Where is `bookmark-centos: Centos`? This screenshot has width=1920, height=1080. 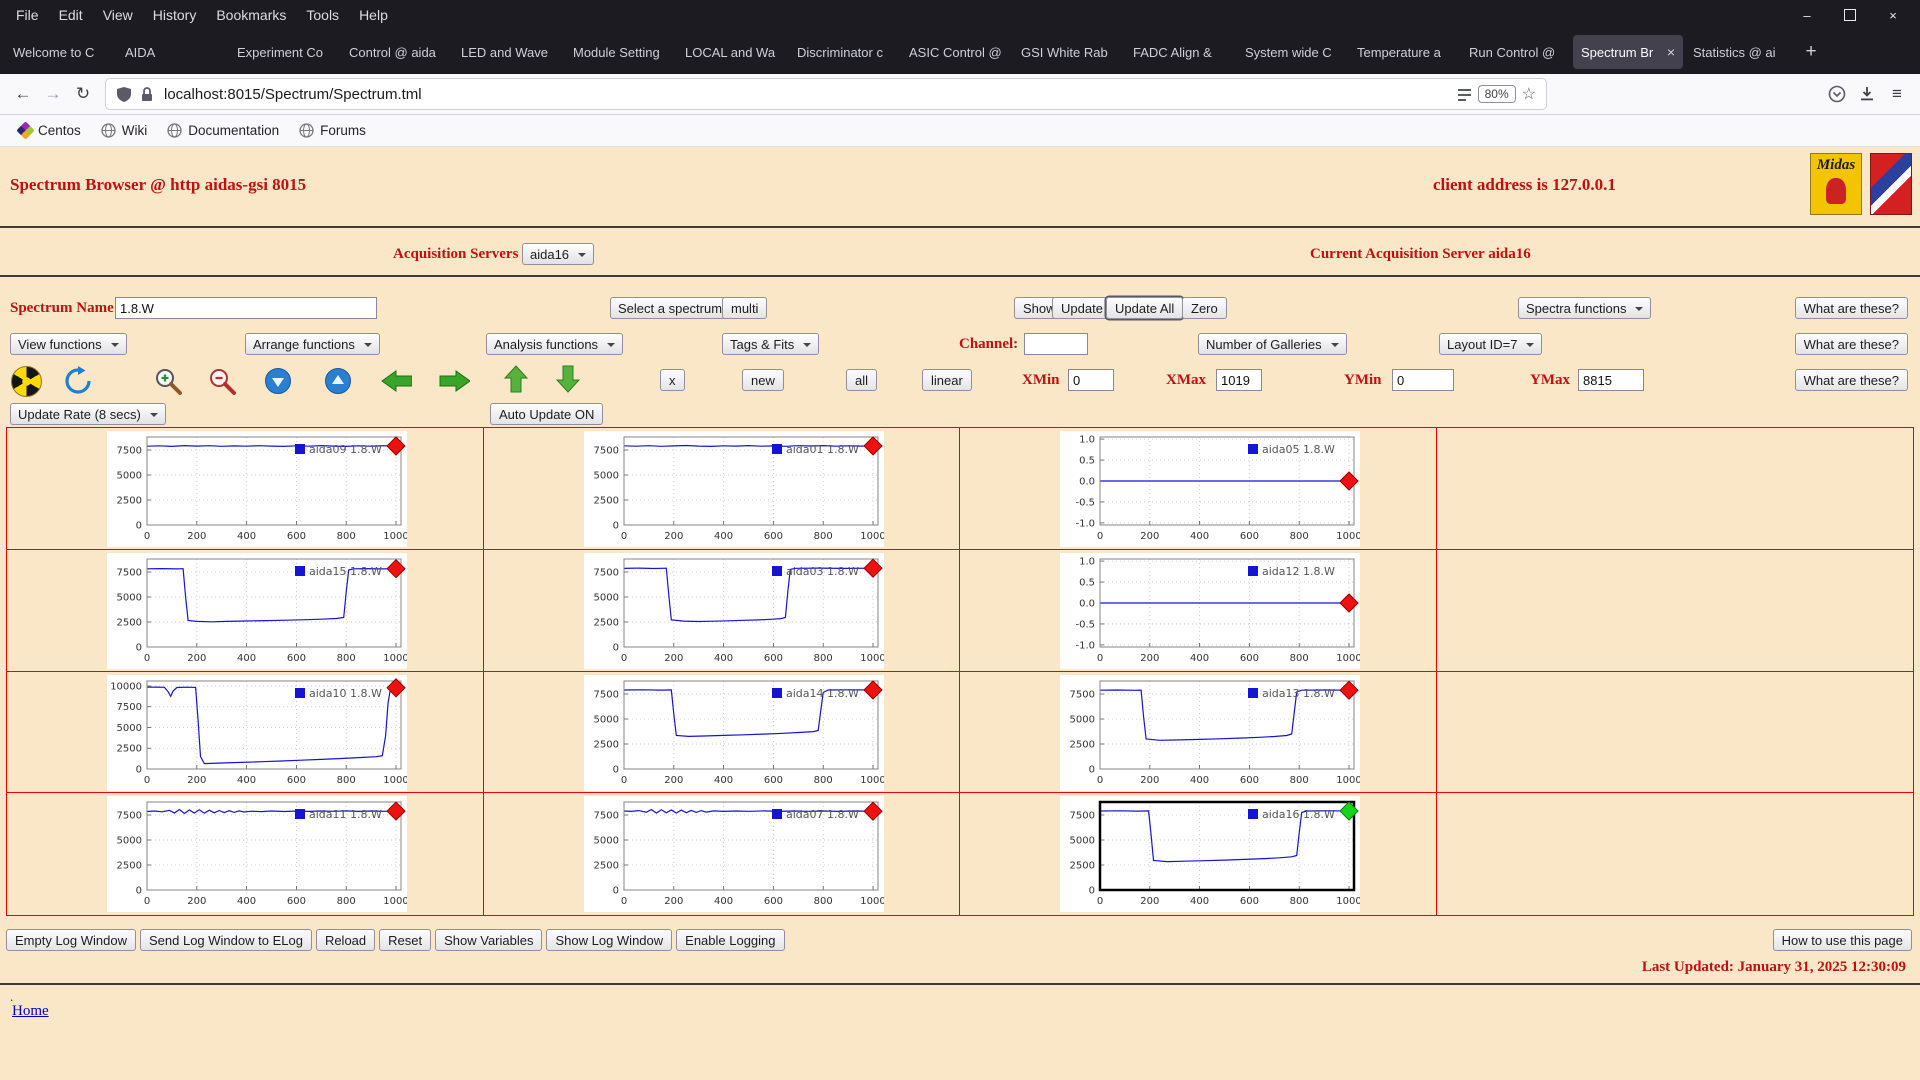 bookmark-centos: Centos is located at coordinates (50, 130).